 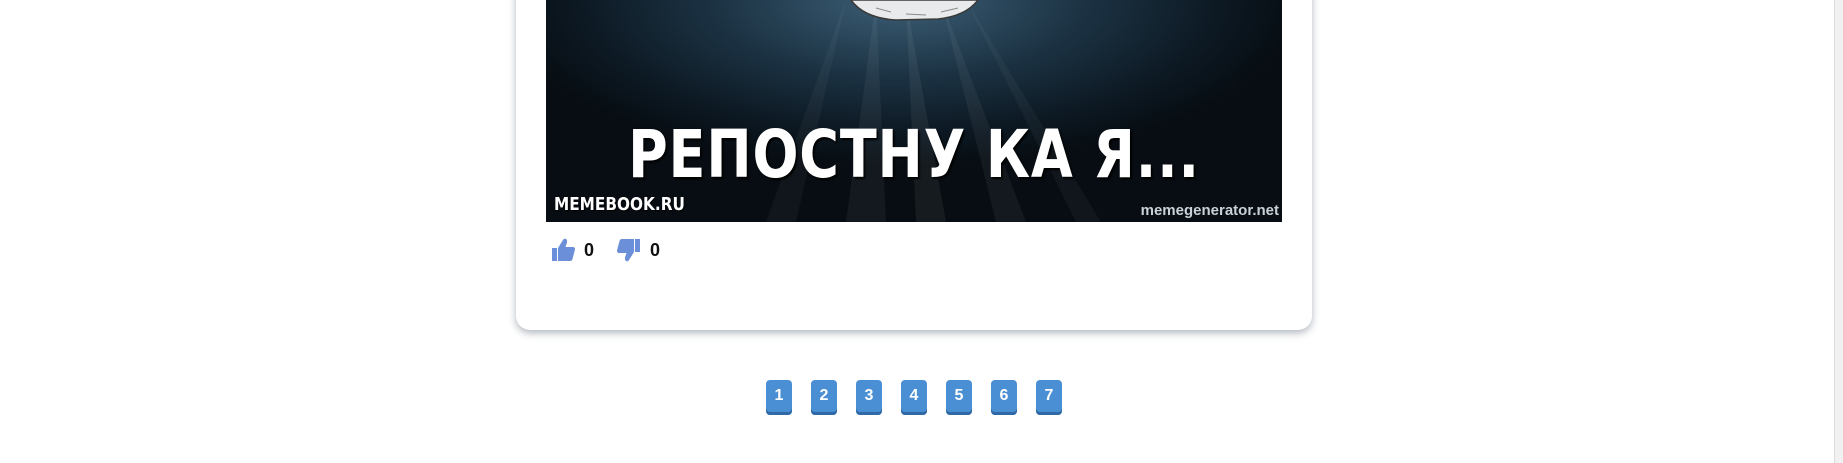 What do you see at coordinates (1049, 397) in the screenshot?
I see `page-button-7: 7` at bounding box center [1049, 397].